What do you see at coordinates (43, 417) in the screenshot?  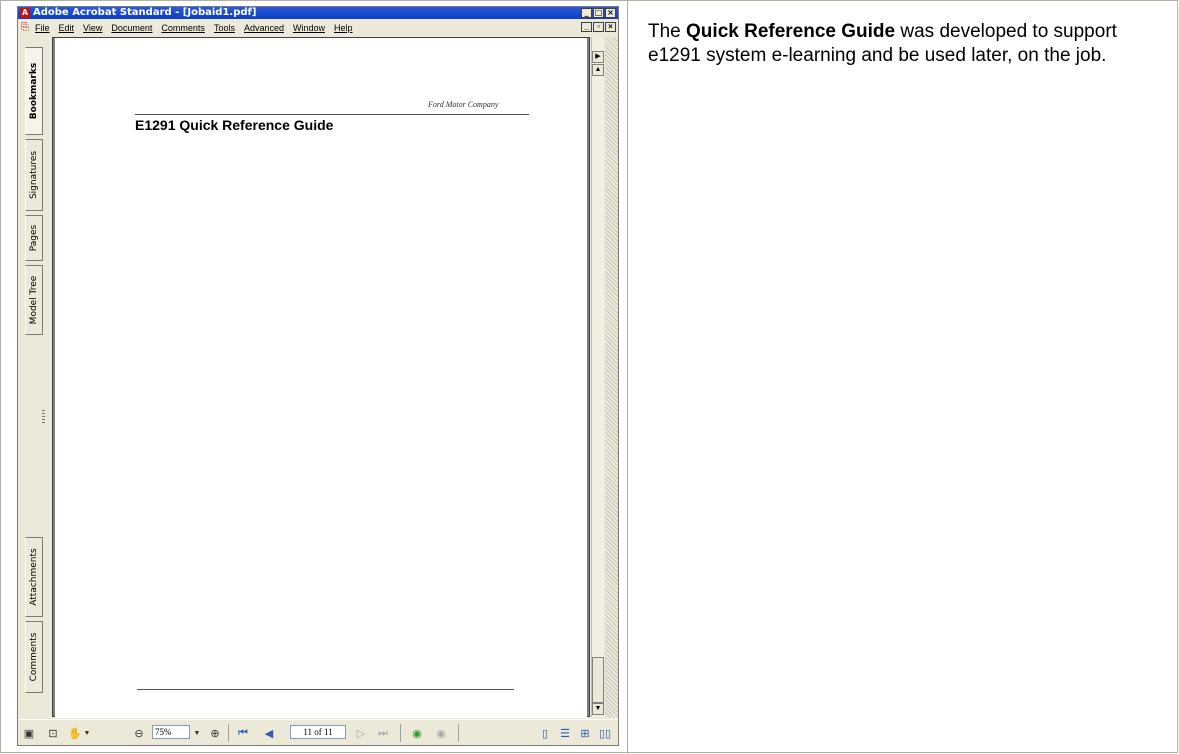 I see `pane-resize-grip` at bounding box center [43, 417].